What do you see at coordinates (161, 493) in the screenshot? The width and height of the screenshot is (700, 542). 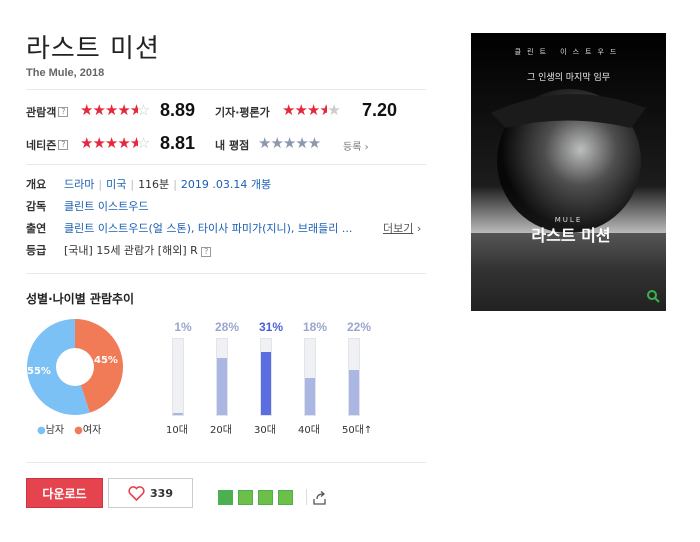 I see `like-count: 339` at bounding box center [161, 493].